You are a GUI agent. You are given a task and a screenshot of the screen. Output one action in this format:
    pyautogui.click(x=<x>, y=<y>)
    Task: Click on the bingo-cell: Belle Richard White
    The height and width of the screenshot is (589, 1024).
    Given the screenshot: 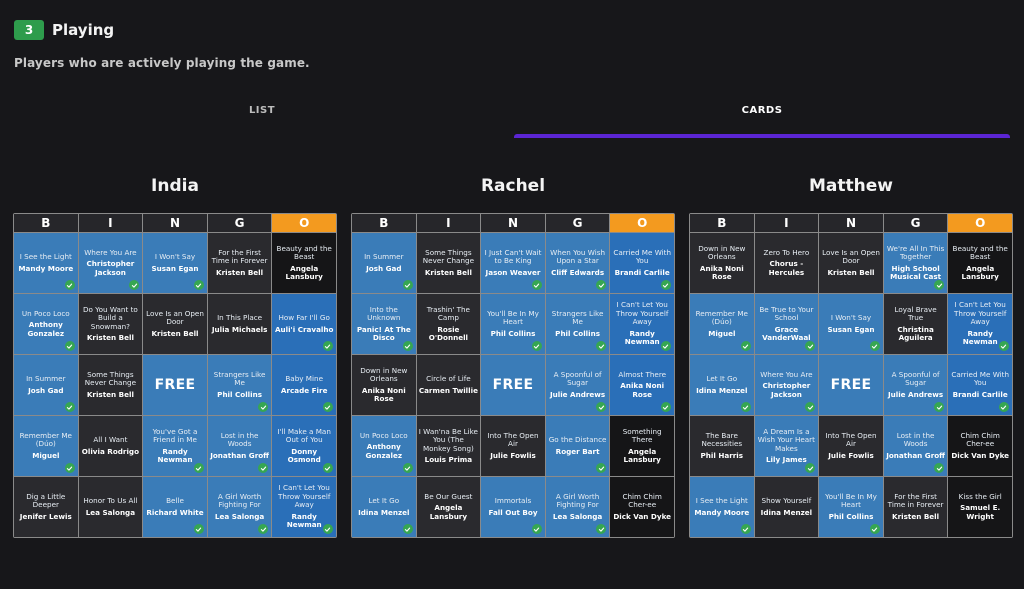 What is the action you would take?
    pyautogui.click(x=175, y=507)
    